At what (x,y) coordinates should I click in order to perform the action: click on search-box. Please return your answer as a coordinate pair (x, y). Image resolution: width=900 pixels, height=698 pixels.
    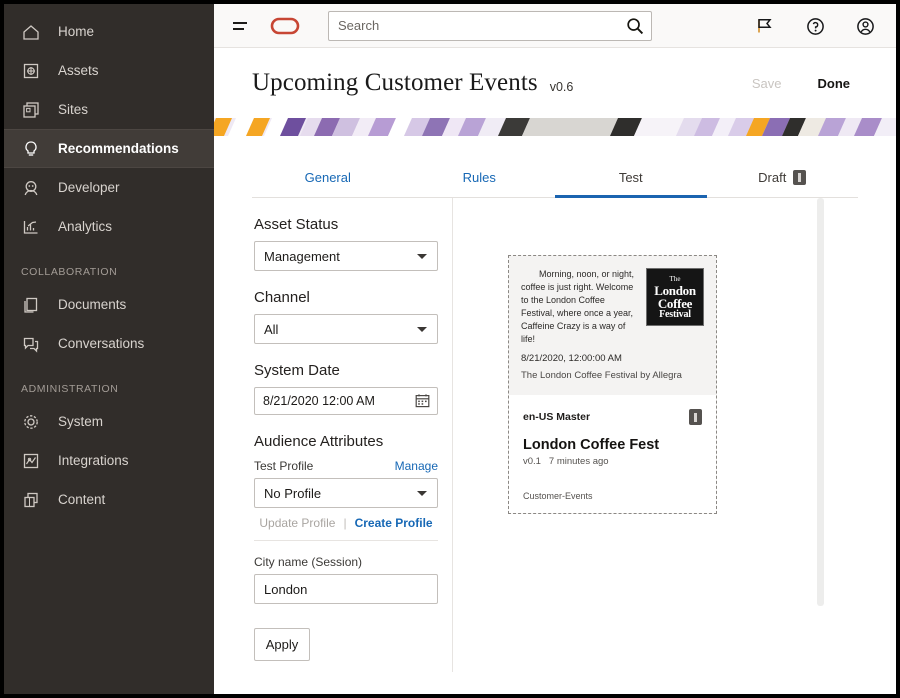
    Looking at the image, I should click on (490, 25).